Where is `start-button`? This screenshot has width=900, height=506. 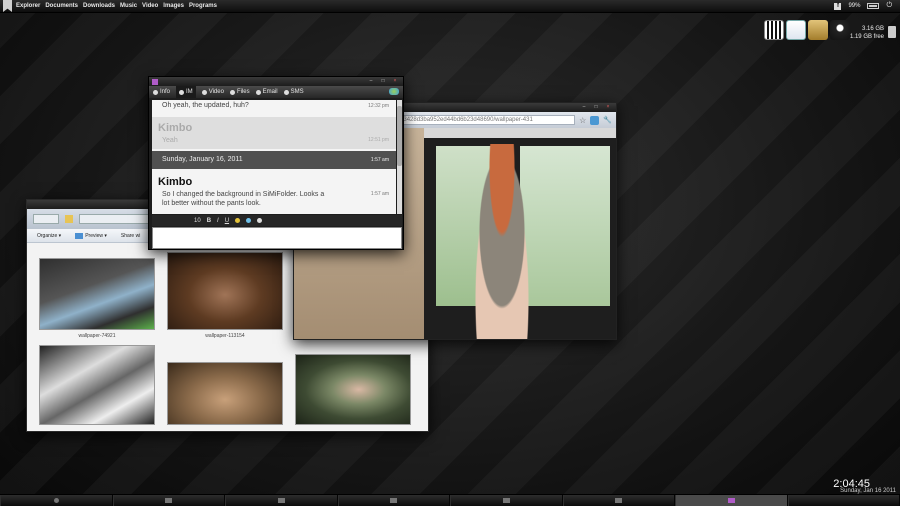 start-button is located at coordinates (56, 500).